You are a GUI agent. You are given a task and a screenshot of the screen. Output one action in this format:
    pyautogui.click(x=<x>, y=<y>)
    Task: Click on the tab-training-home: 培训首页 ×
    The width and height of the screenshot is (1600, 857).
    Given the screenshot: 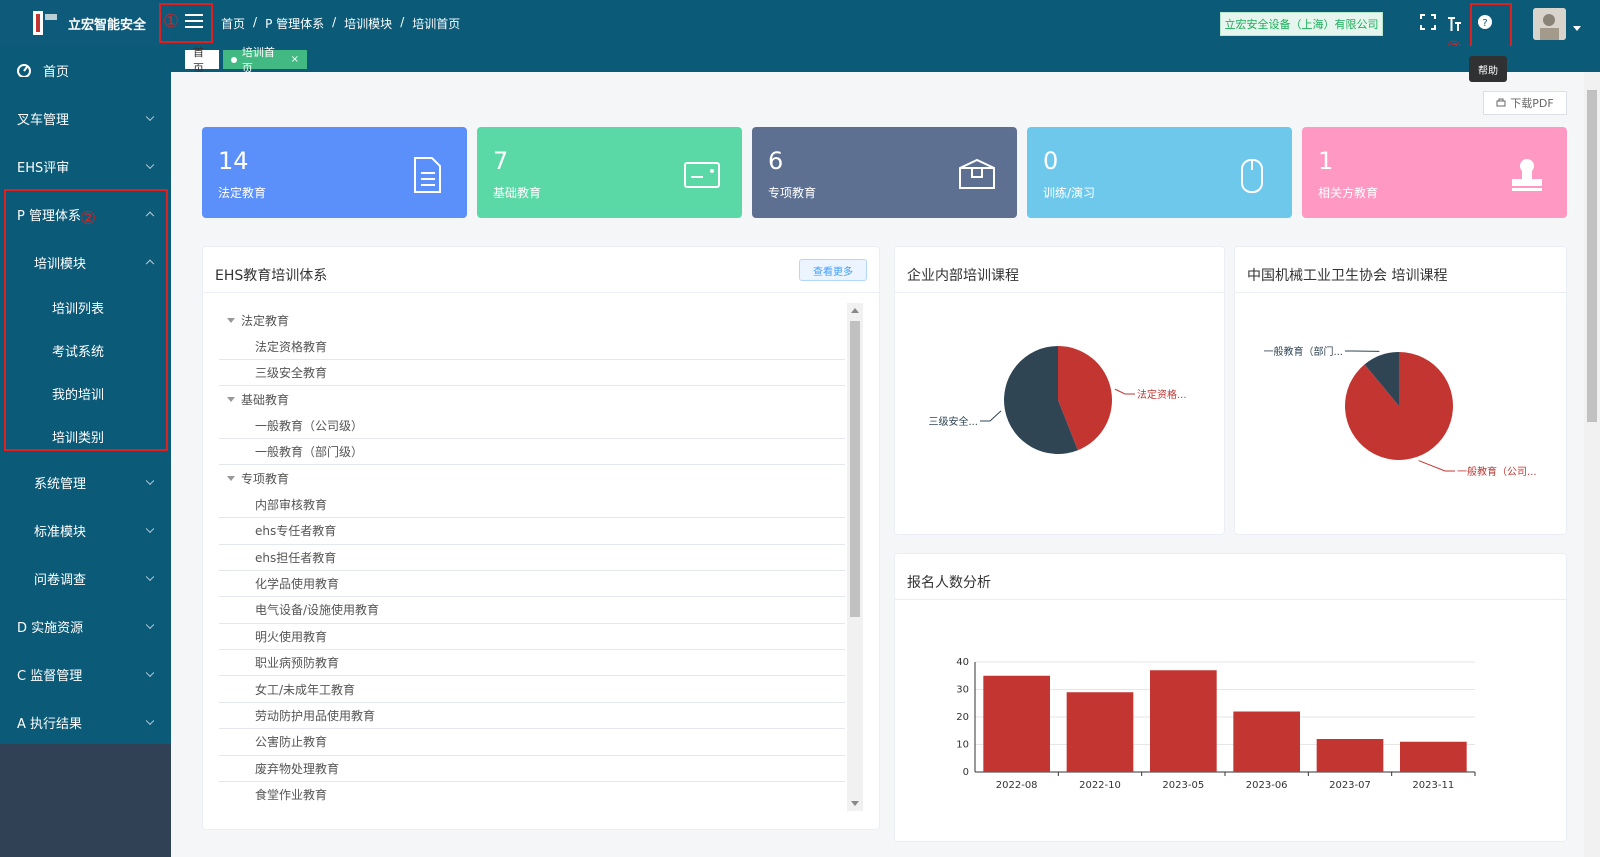 What is the action you would take?
    pyautogui.click(x=265, y=60)
    